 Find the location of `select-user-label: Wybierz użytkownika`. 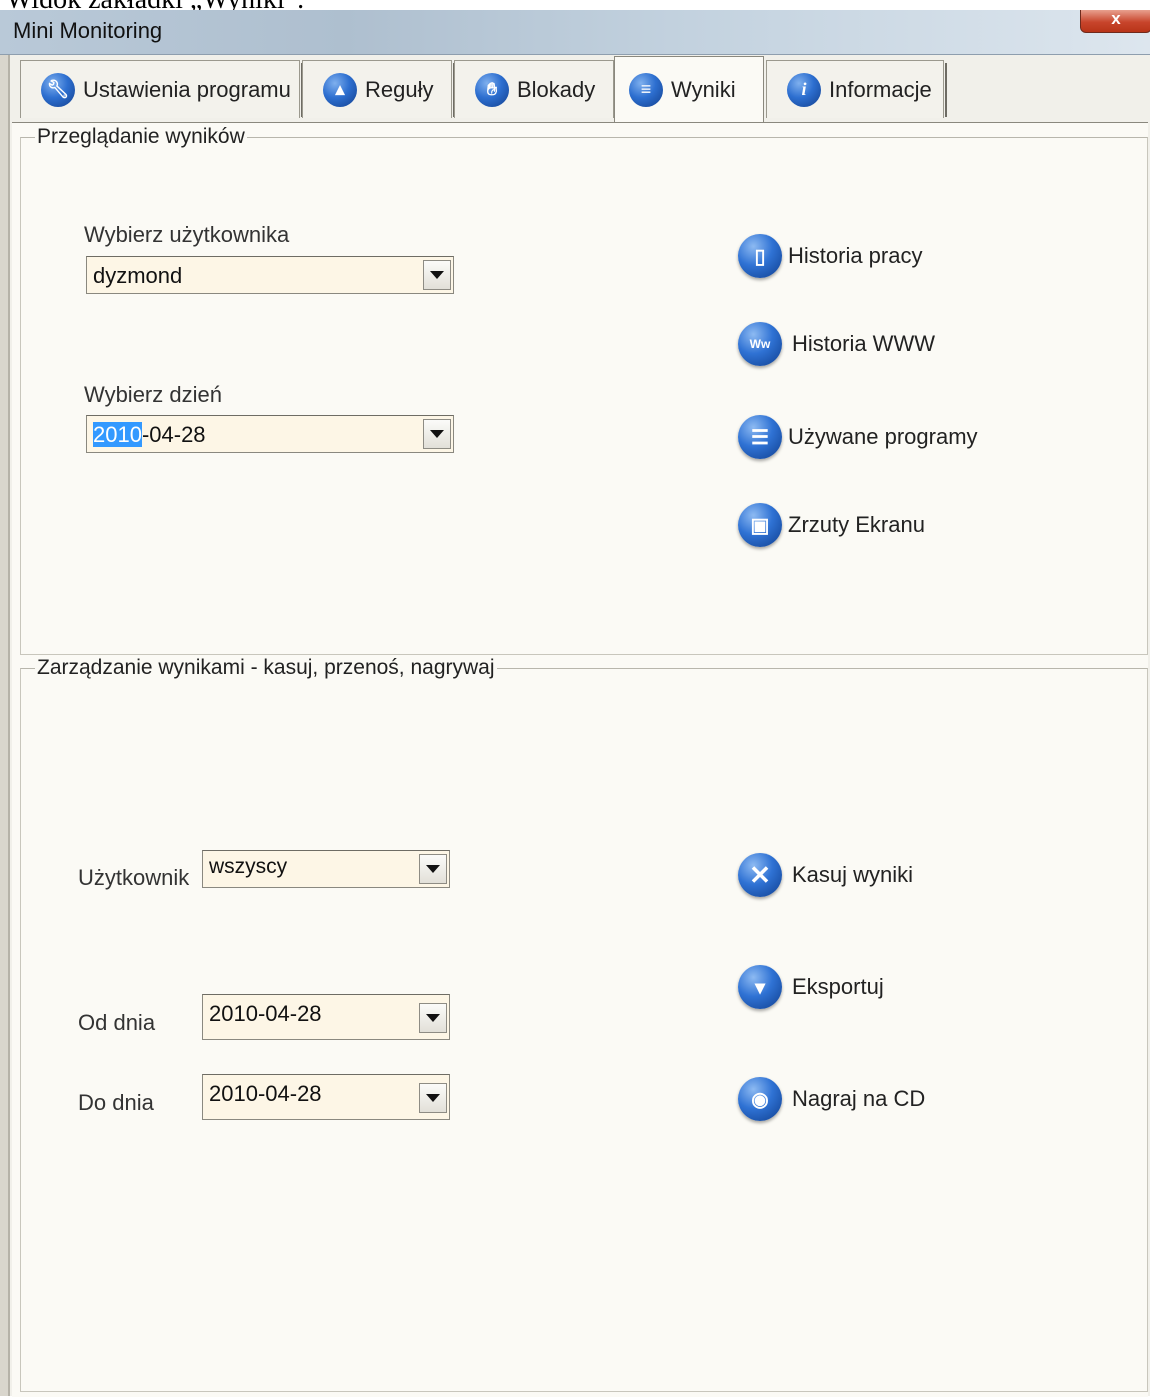

select-user-label: Wybierz użytkownika is located at coordinates (187, 234).